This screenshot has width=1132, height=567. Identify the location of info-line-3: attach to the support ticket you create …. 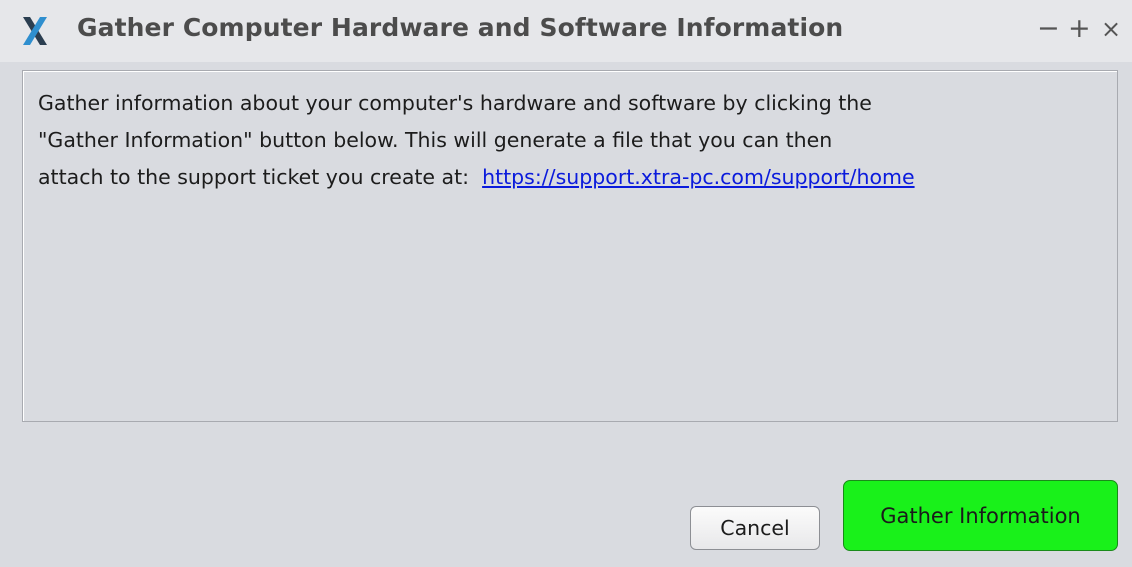
(575, 177).